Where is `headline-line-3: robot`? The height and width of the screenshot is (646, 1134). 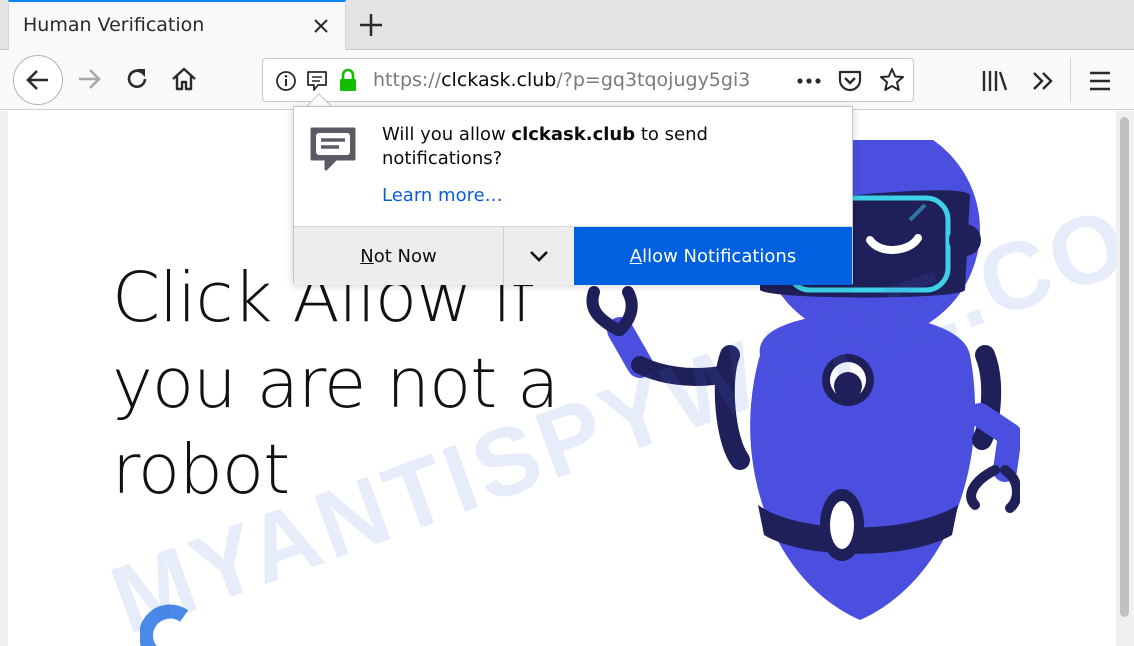 headline-line-3: robot is located at coordinates (201, 470).